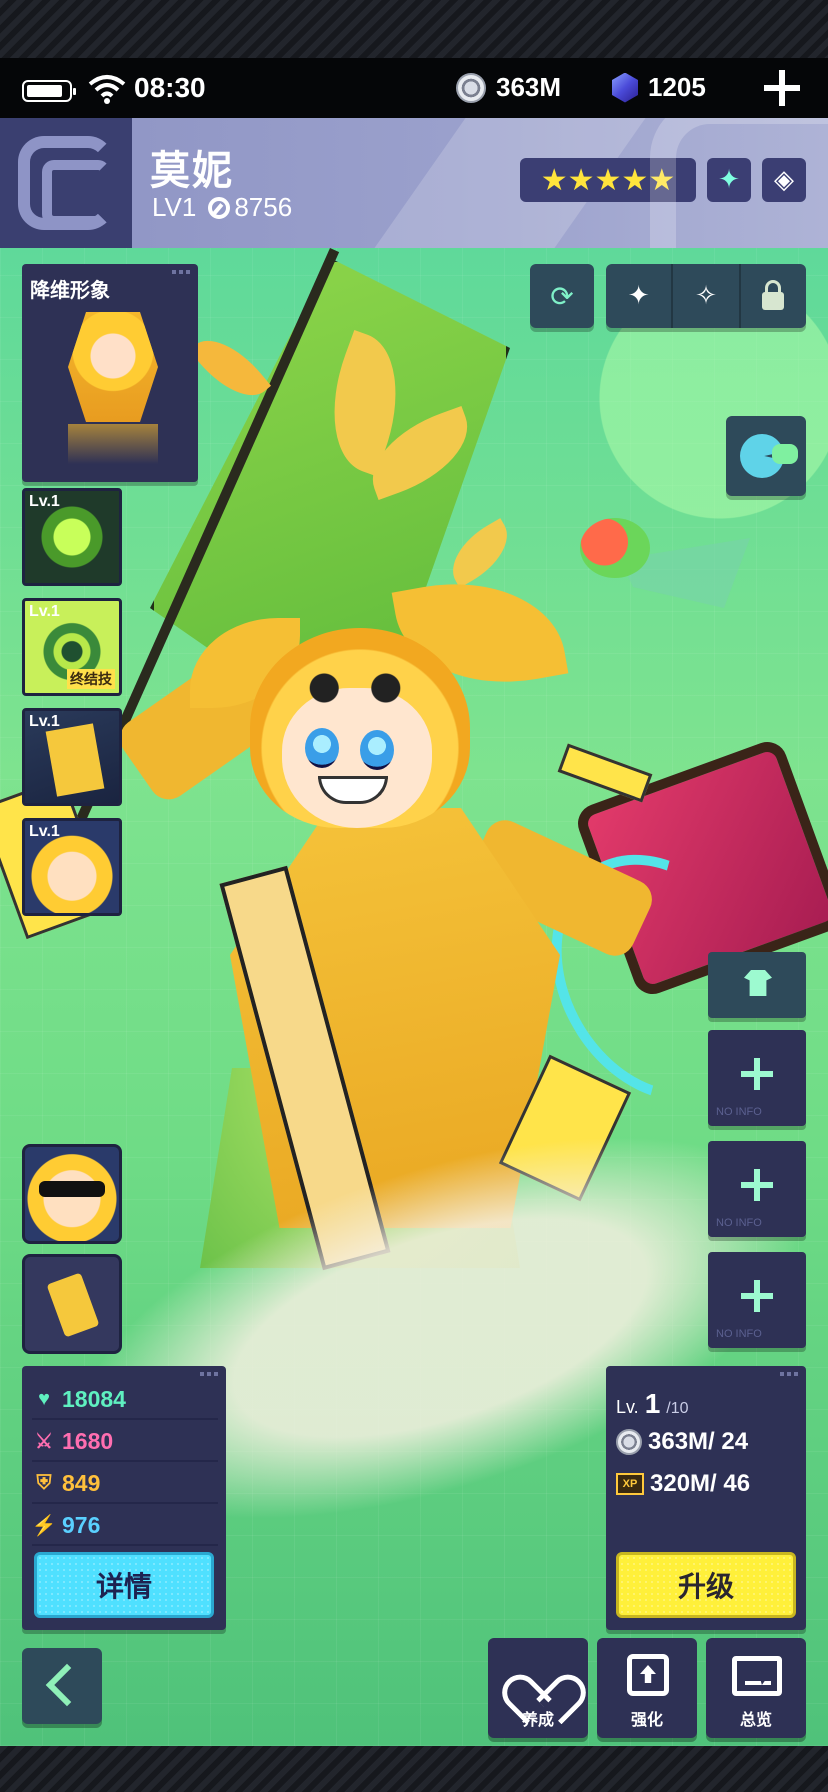  I want to click on equip-slot-2: NO INFO, so click(757, 1189).